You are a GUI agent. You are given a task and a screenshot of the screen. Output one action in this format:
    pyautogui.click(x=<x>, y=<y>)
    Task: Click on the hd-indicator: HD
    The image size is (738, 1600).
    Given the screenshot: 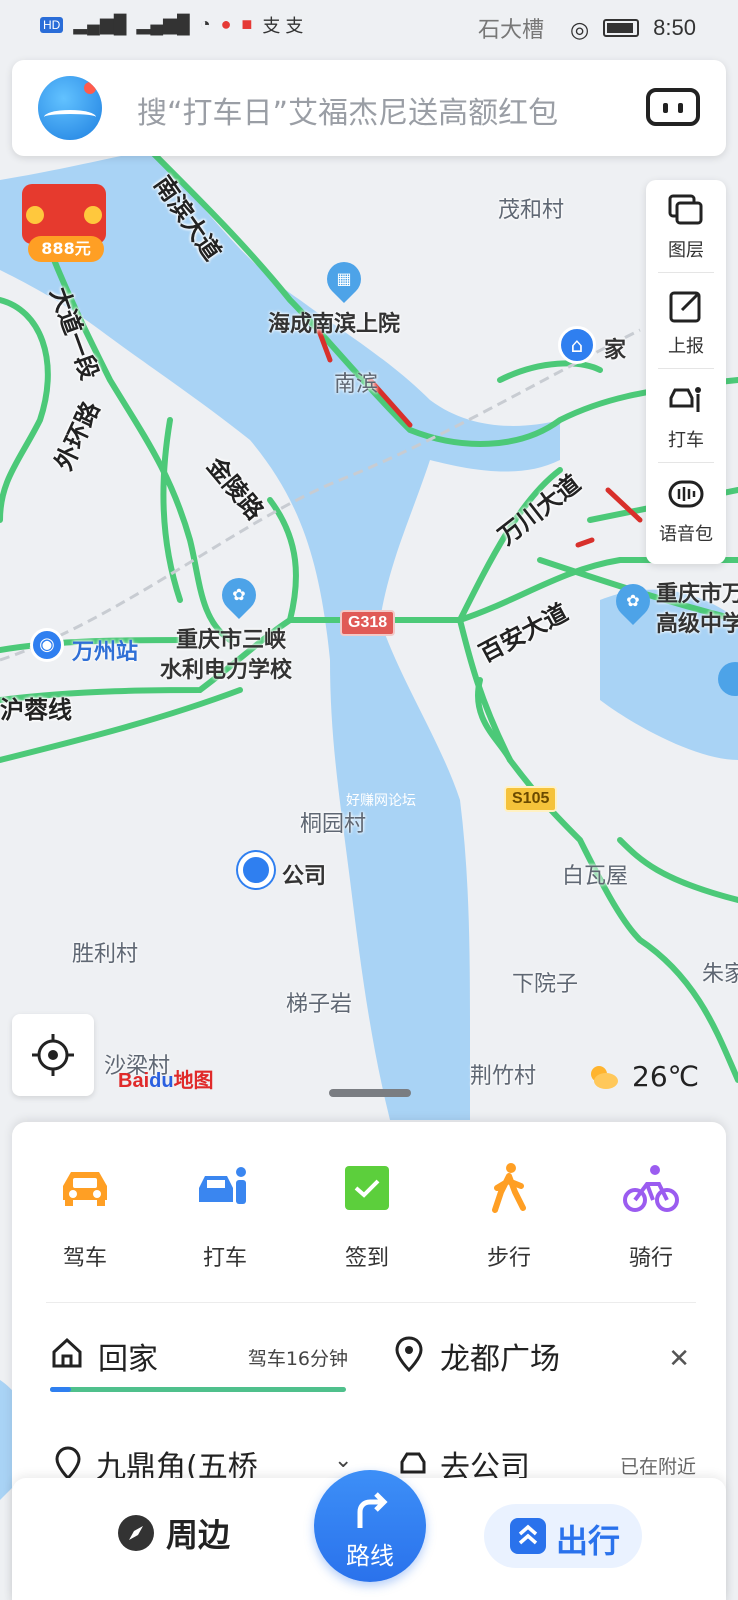 What is the action you would take?
    pyautogui.click(x=52, y=25)
    